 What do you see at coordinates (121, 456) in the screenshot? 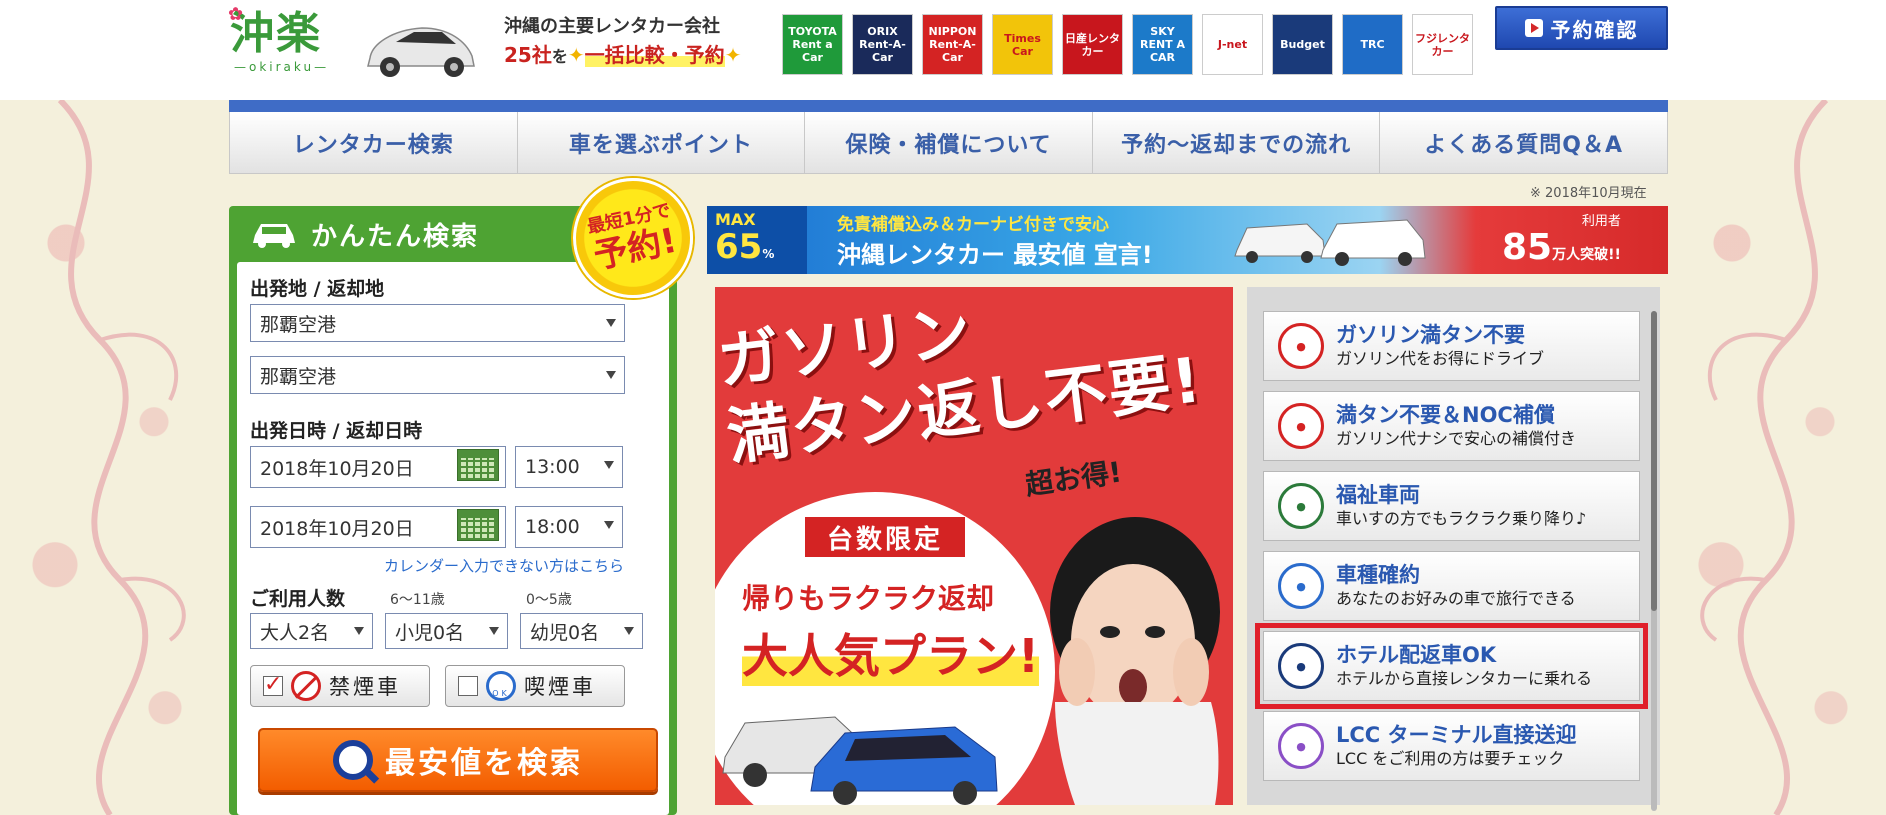
I see `floral-vine-left-icon` at bounding box center [121, 456].